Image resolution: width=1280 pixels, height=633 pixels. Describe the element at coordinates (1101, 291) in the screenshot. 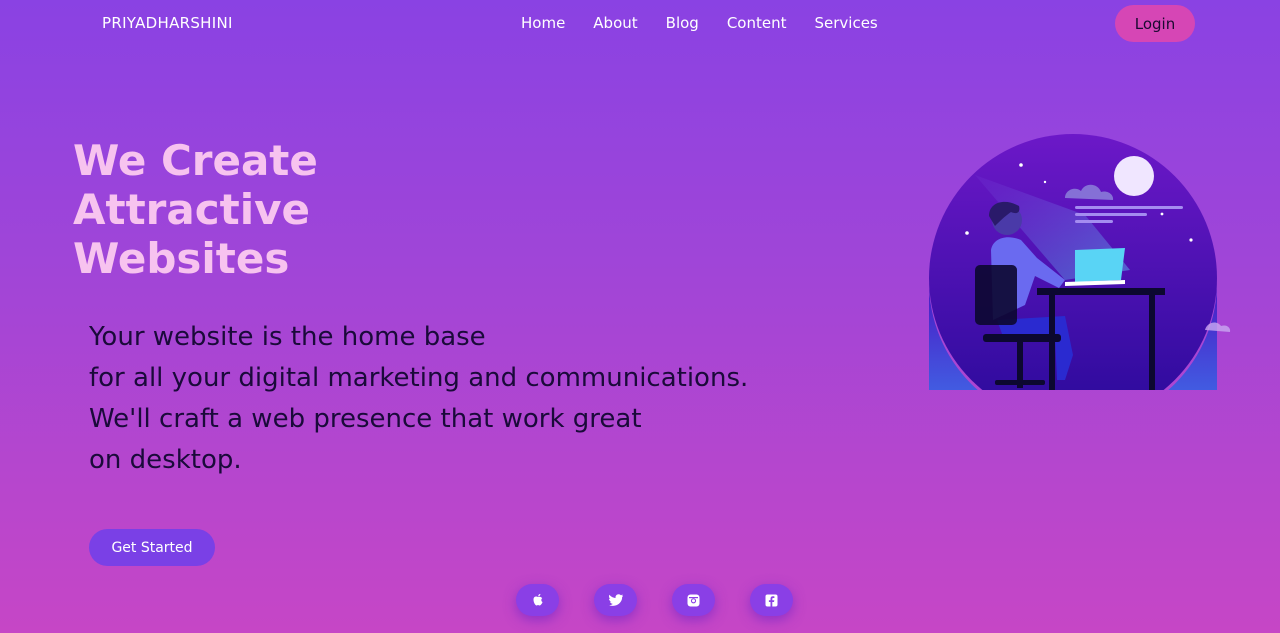

I see `desk-top` at that location.